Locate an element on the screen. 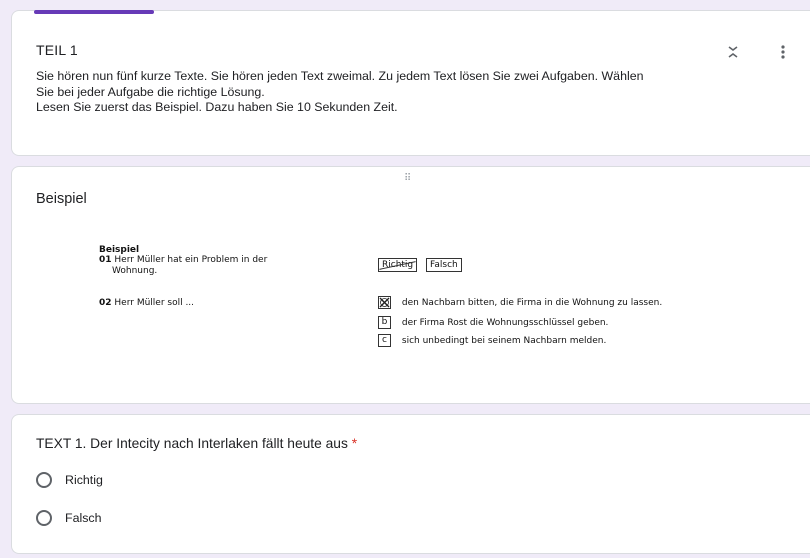  q01-option-richtig-crossed: Richtig is located at coordinates (398, 265).